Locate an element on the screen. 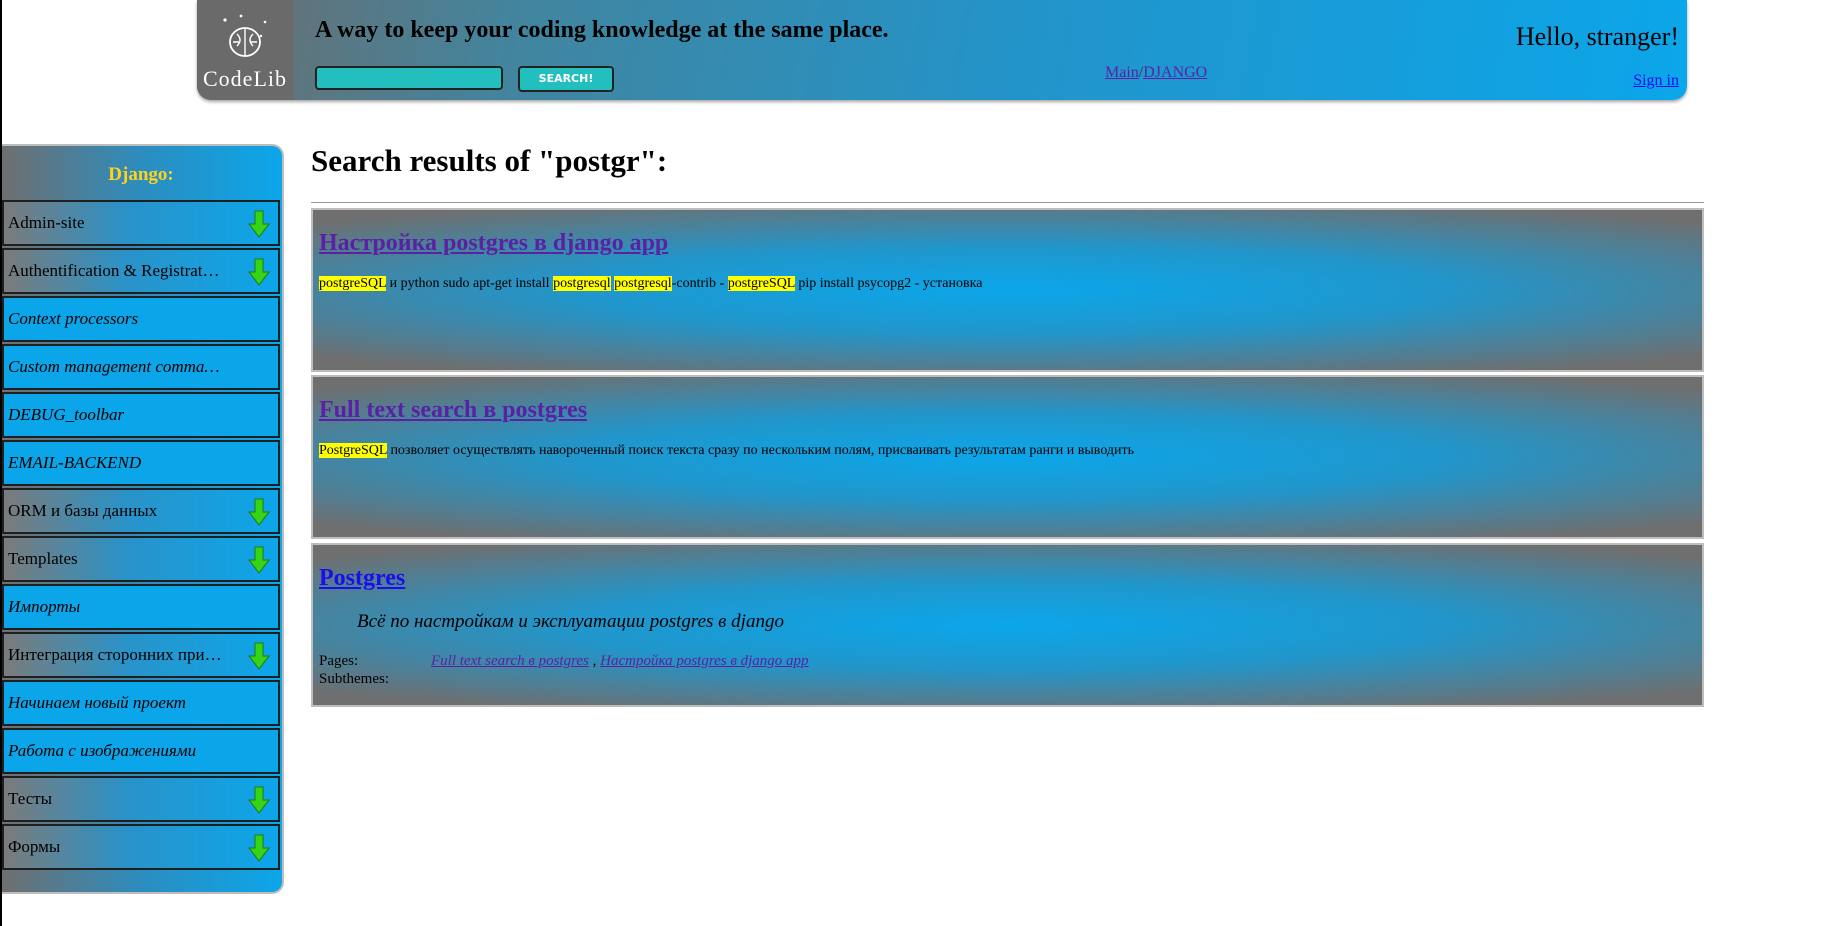 This screenshot has height=926, width=1833. sidebar-item-label: Формы is located at coordinates (34, 846).